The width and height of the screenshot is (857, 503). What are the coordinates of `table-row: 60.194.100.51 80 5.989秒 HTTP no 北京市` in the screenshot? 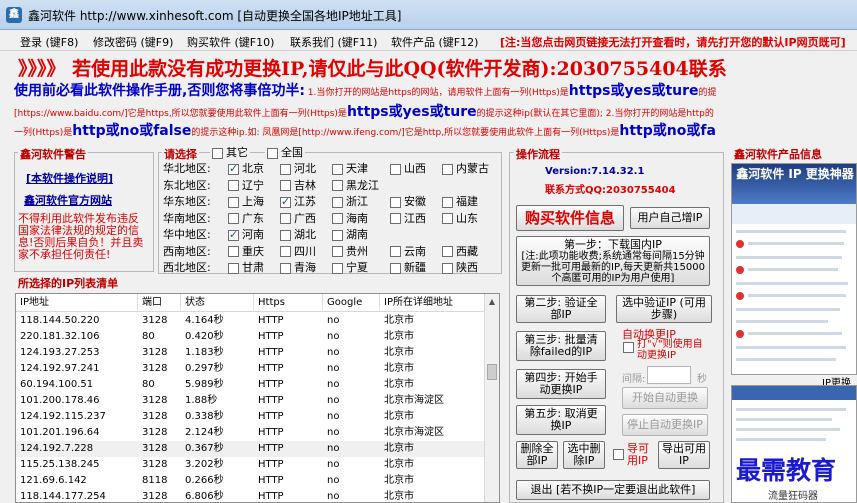 It's located at (251, 385).